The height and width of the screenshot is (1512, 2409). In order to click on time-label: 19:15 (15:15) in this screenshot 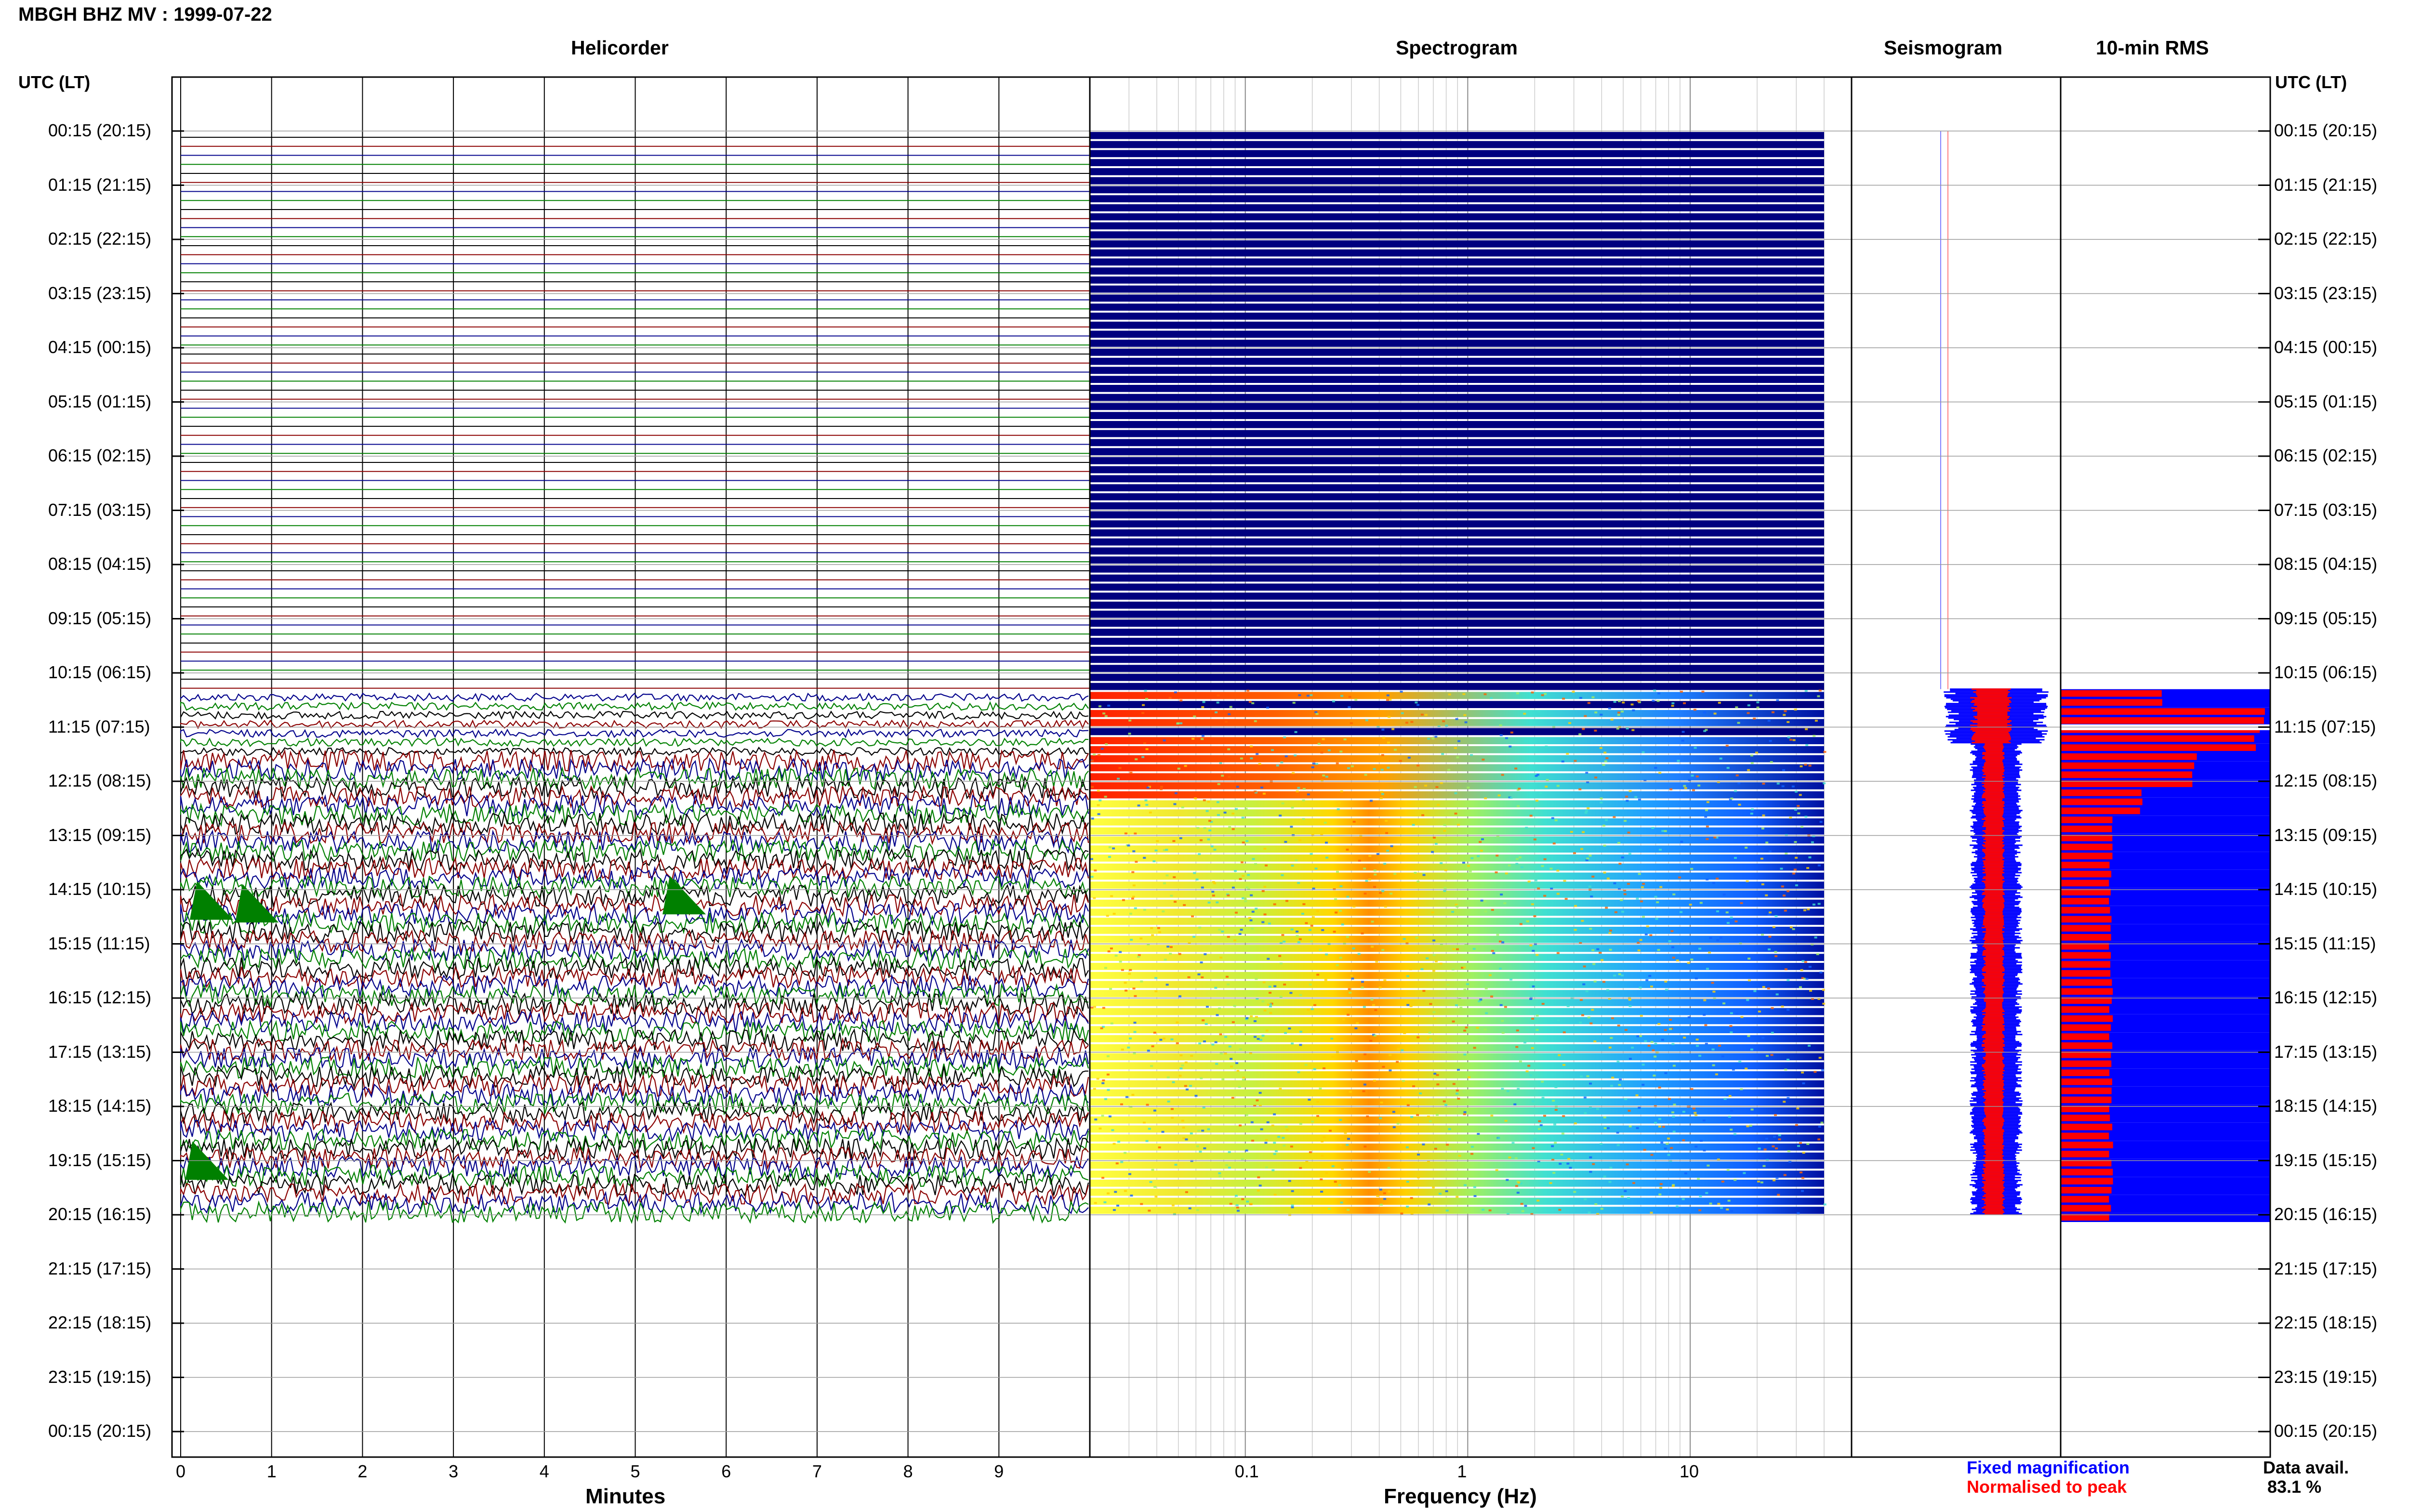, I will do `click(2326, 1160)`.